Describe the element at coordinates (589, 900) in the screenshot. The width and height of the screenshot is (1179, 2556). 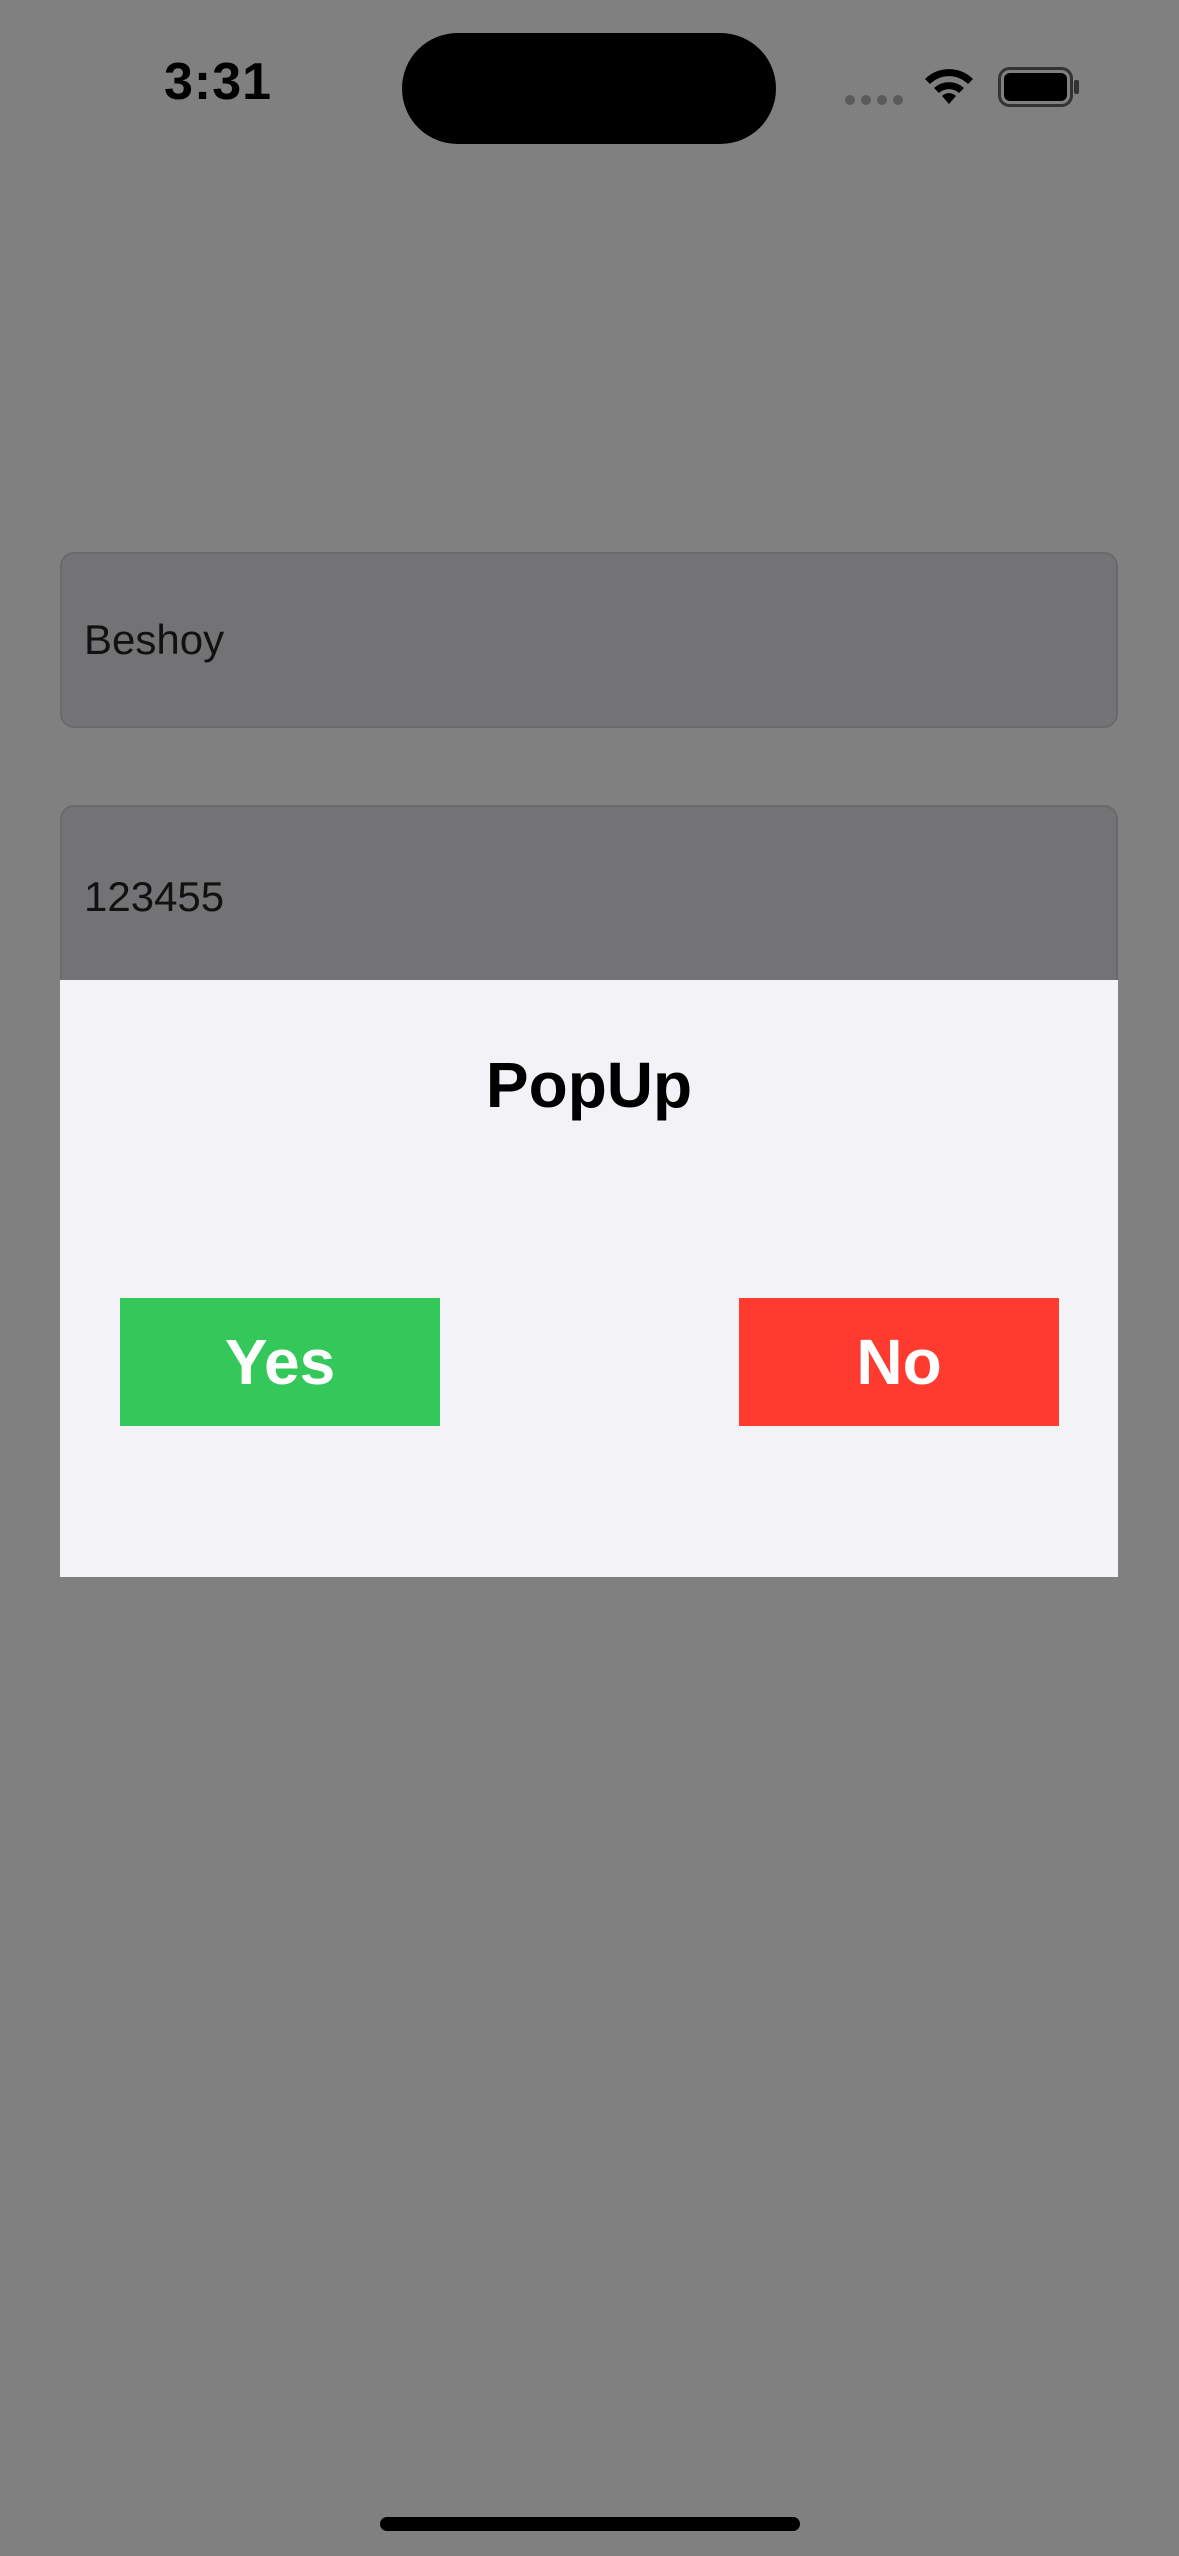
I see `password-field: 123455` at that location.